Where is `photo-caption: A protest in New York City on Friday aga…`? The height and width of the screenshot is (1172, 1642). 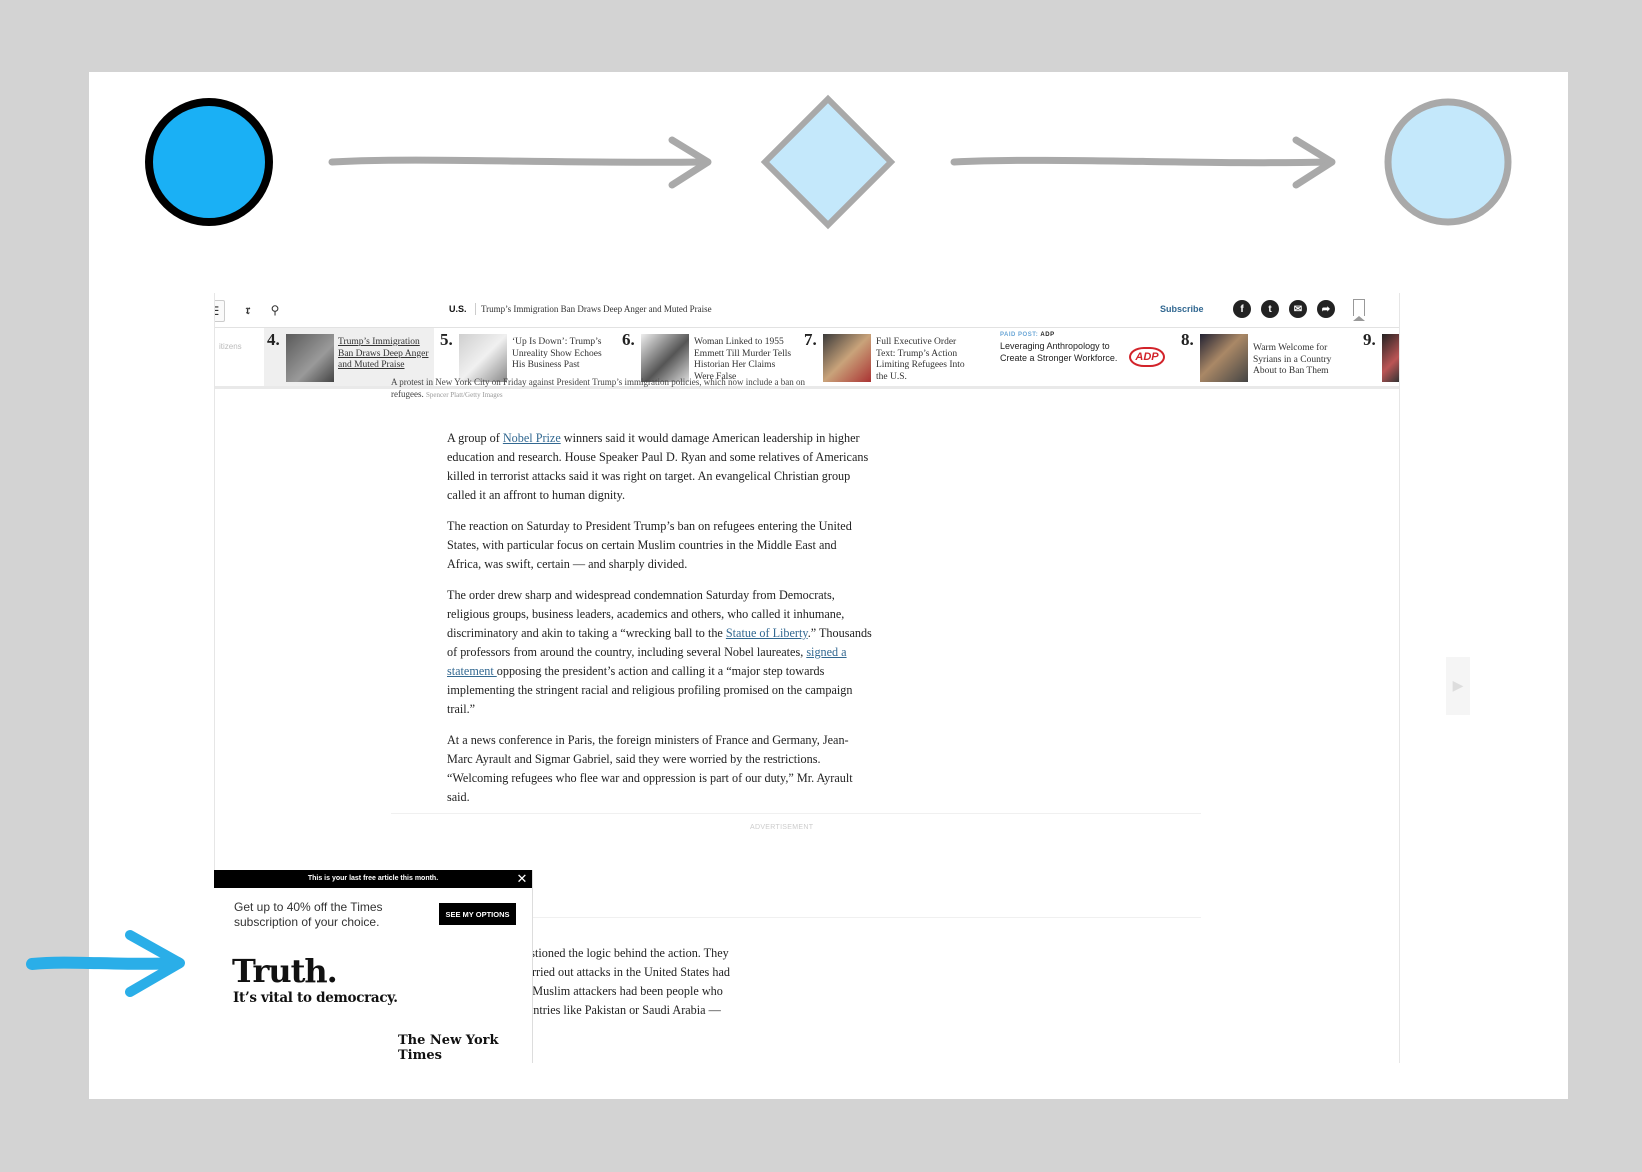
photo-caption: A protest in New York City on Friday aga… is located at coordinates (611, 388).